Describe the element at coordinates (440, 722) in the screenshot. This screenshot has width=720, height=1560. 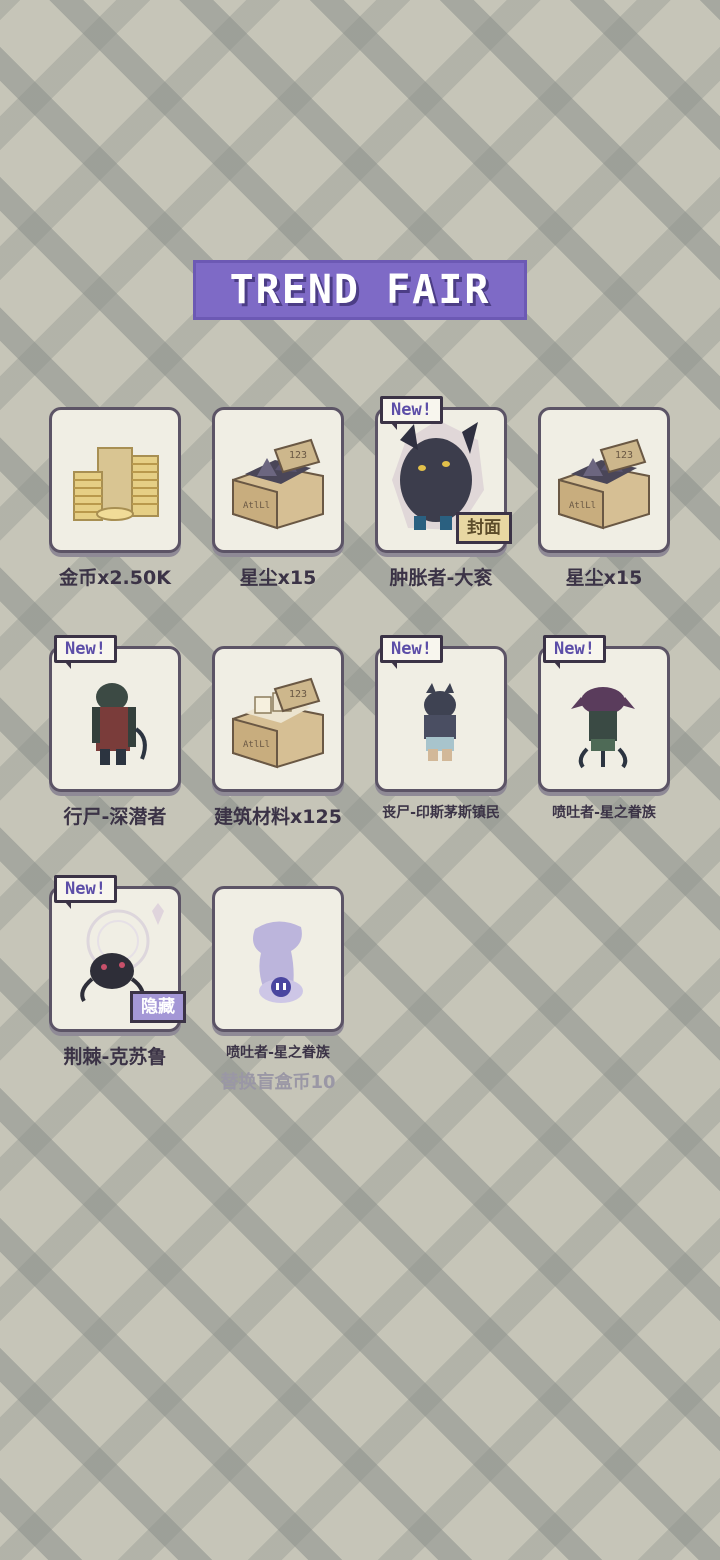
I see `innsmouth-villager-icon` at that location.